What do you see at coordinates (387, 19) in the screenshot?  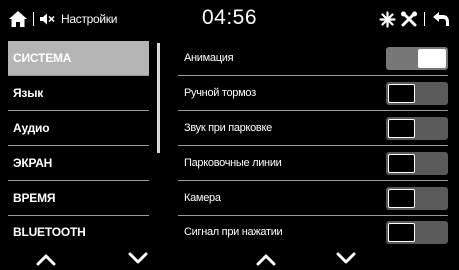 I see `bluetooth-icon` at bounding box center [387, 19].